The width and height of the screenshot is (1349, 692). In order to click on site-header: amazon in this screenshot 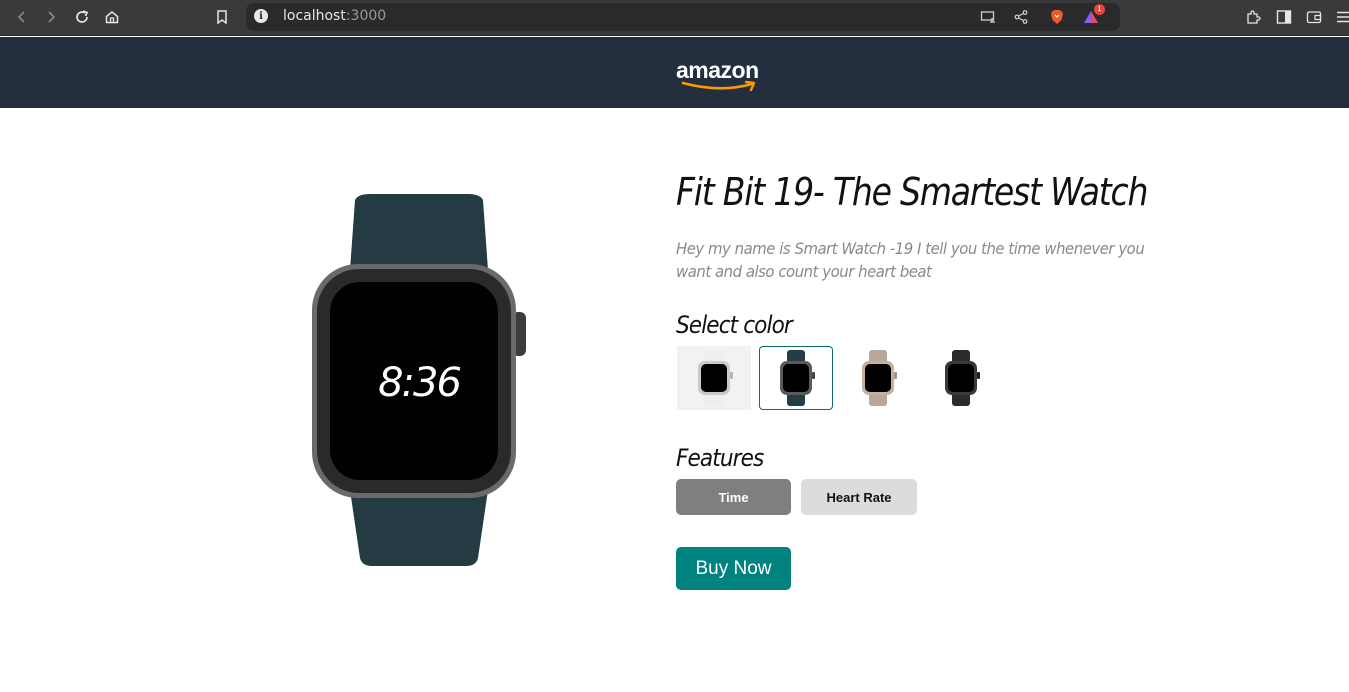, I will do `click(674, 72)`.